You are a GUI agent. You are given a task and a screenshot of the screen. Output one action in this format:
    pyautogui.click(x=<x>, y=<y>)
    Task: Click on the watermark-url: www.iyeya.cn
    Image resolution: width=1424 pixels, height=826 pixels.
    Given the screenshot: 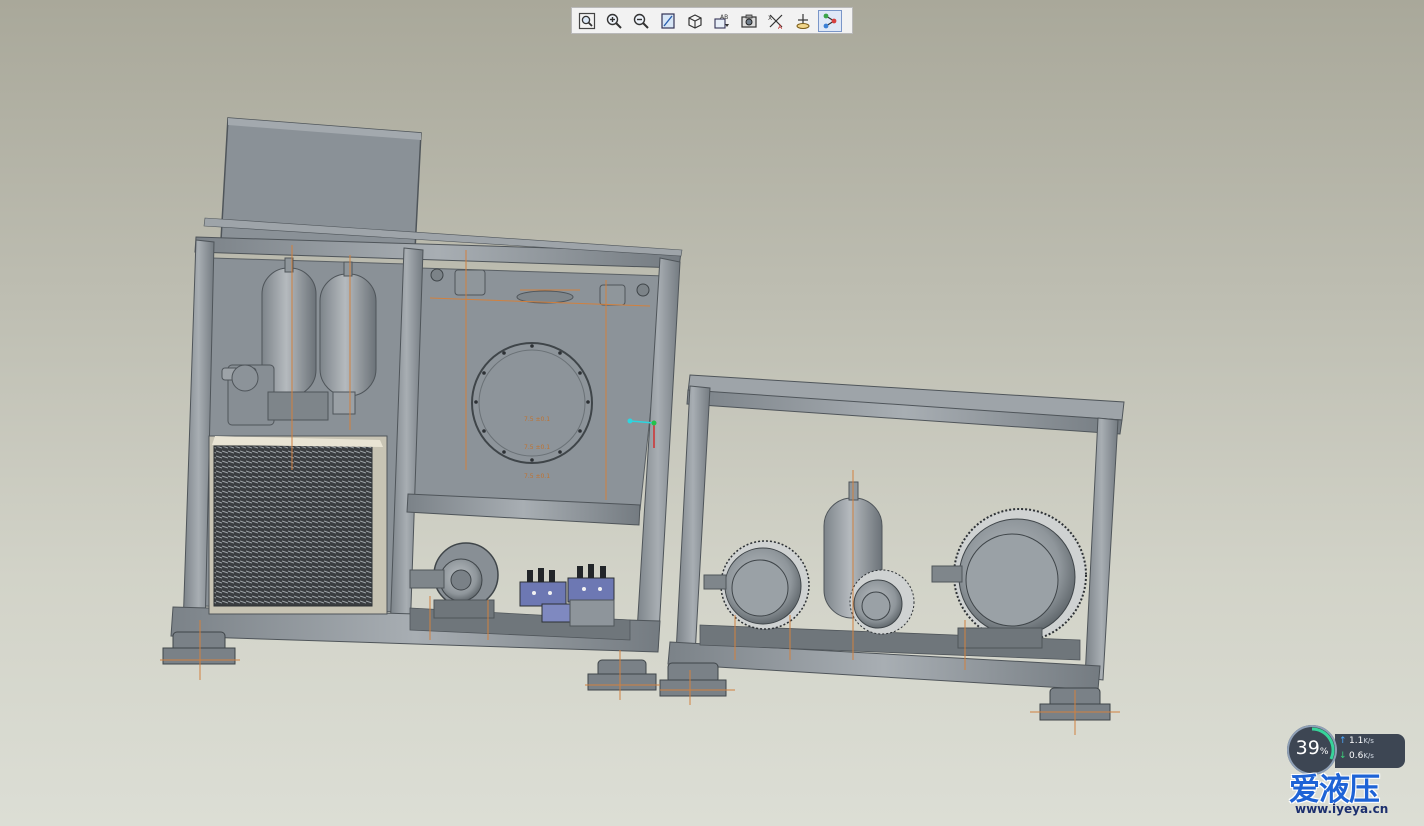 What is the action you would take?
    pyautogui.click(x=1342, y=809)
    